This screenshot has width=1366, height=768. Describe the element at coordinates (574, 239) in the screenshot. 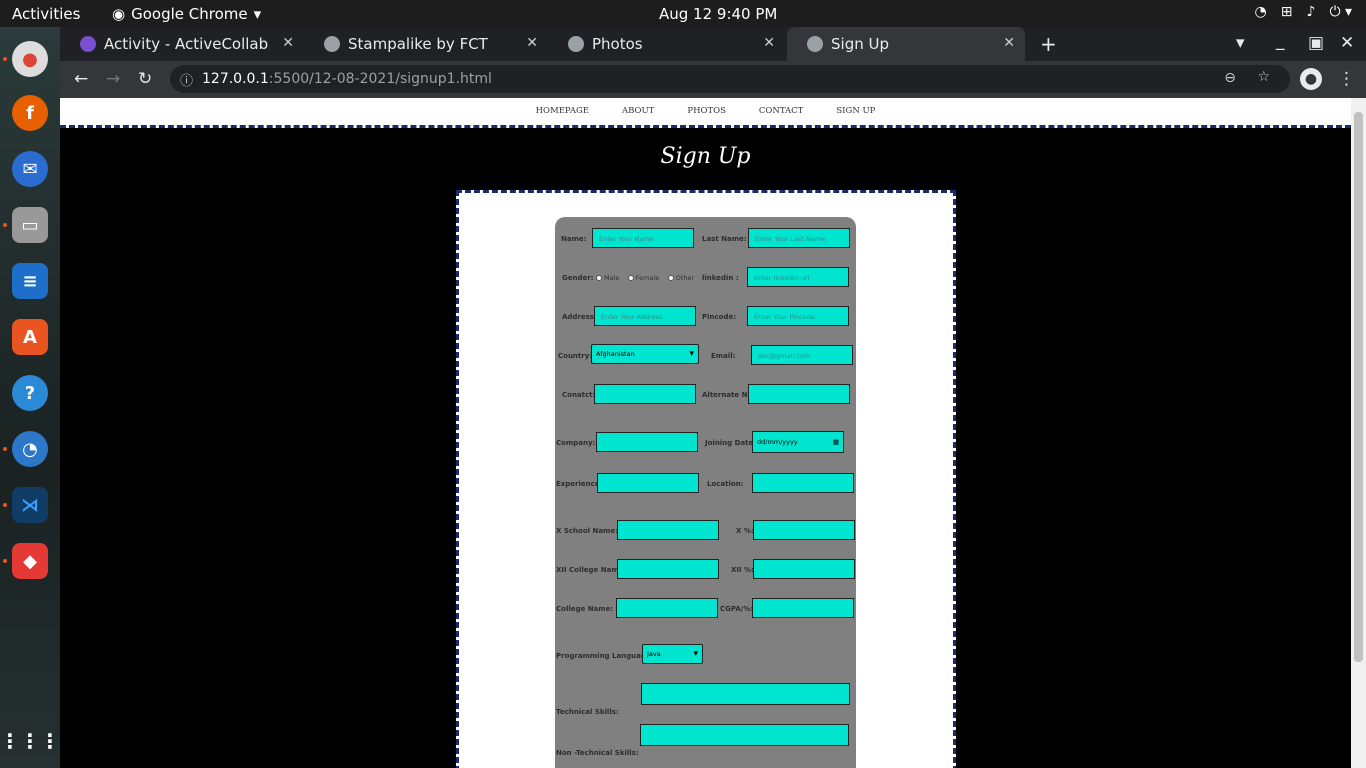

I see `name-label: Name:` at that location.